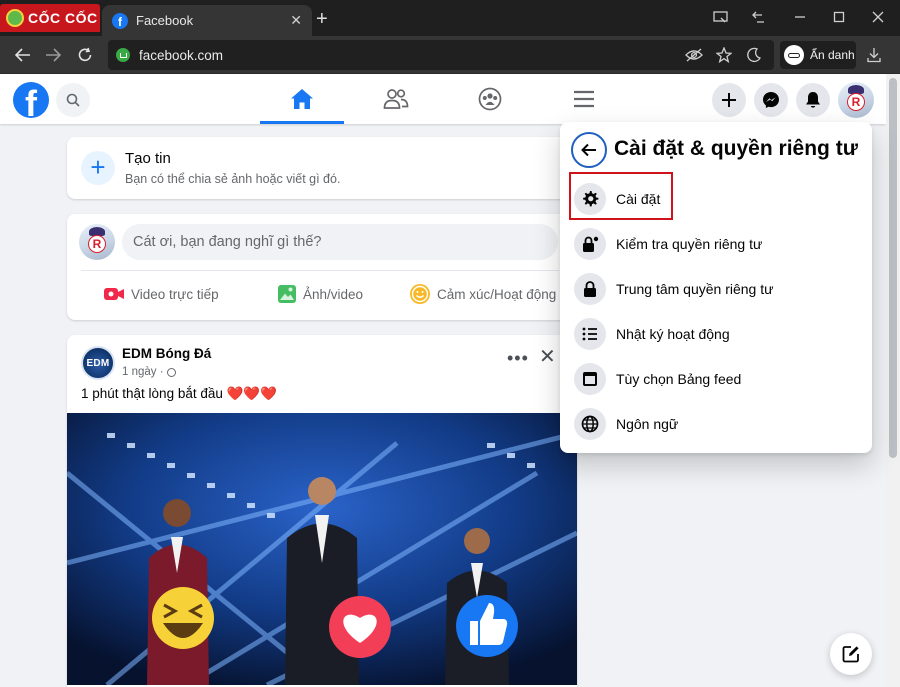  What do you see at coordinates (794, 55) in the screenshot?
I see `incognito-icon` at bounding box center [794, 55].